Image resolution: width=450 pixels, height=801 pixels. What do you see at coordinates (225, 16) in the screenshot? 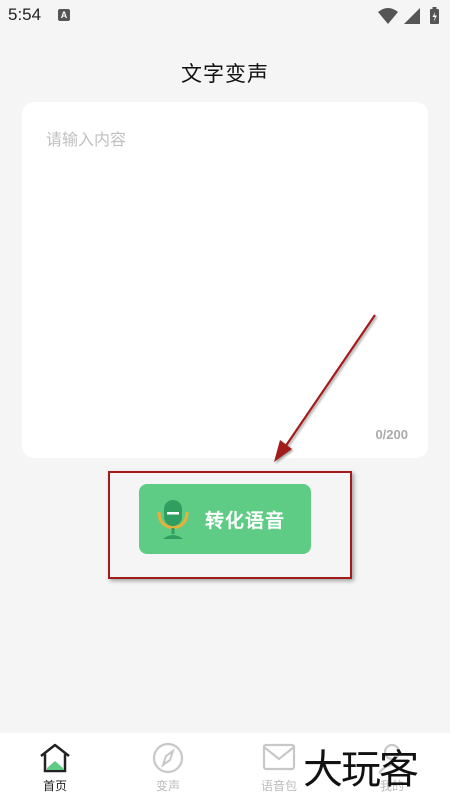
I see `status-bar: 5:54 A` at bounding box center [225, 16].